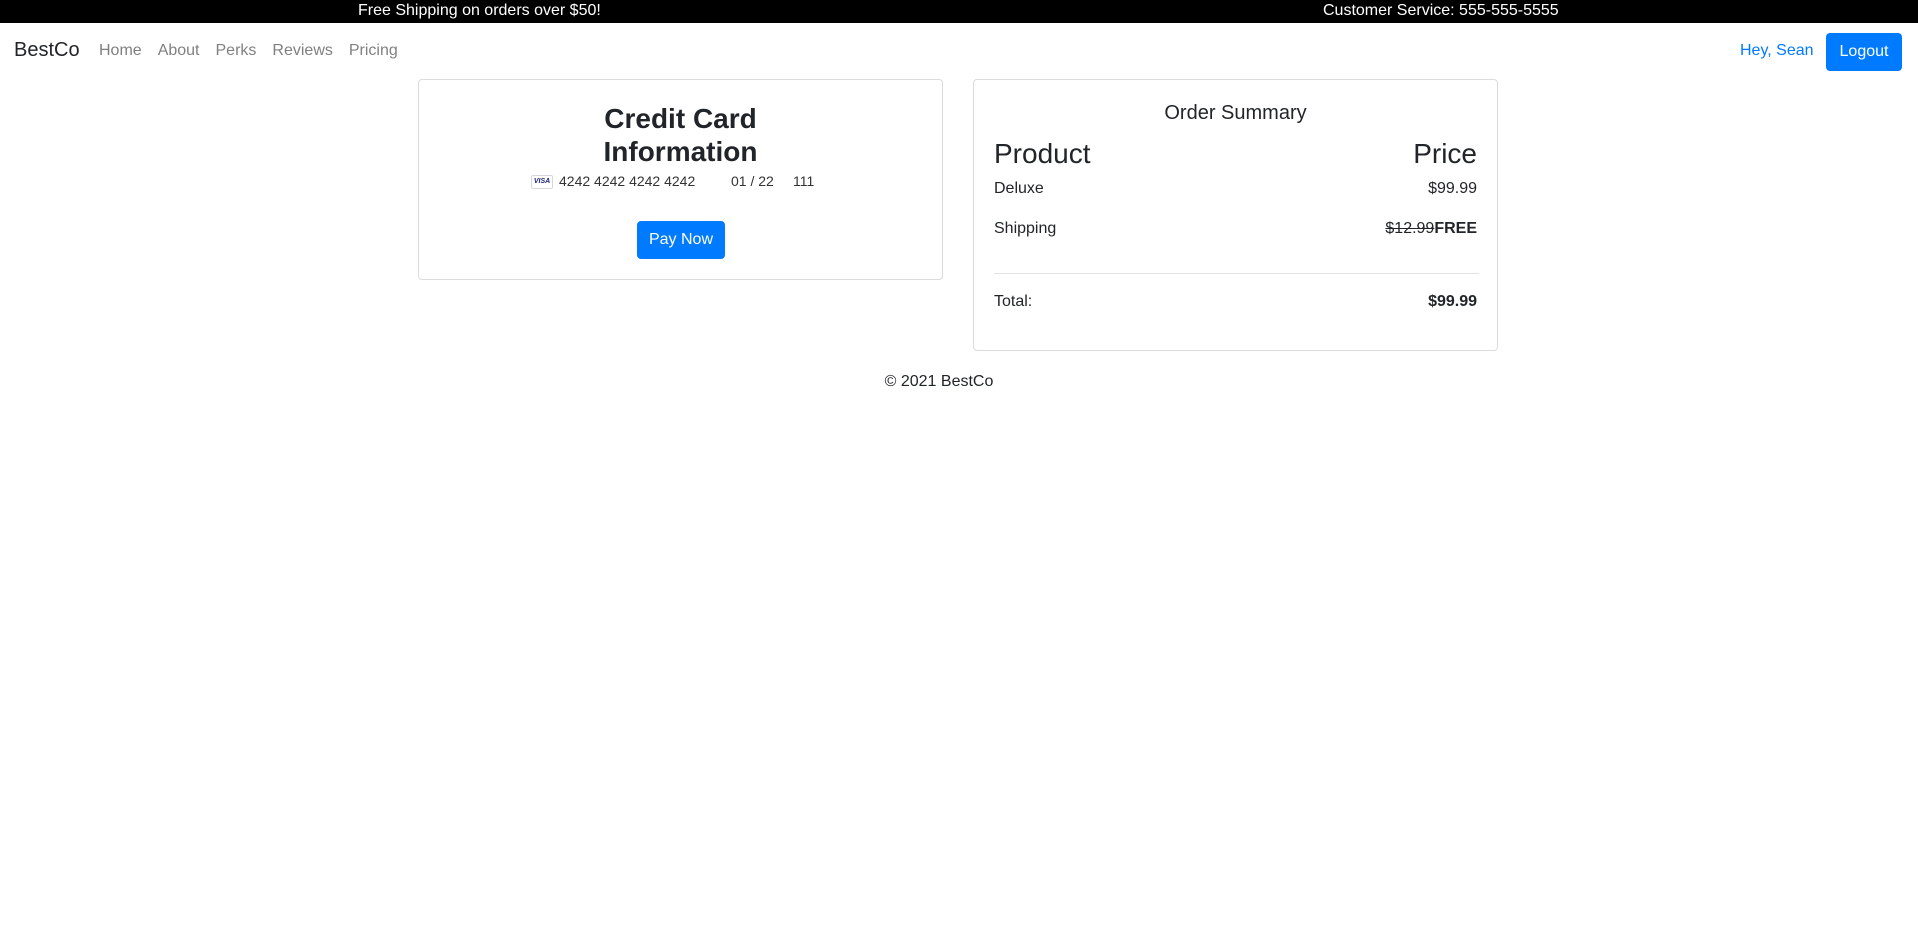 The width and height of the screenshot is (1918, 932). Describe the element at coordinates (124, 51) in the screenshot. I see `nav-link-home: Home` at that location.